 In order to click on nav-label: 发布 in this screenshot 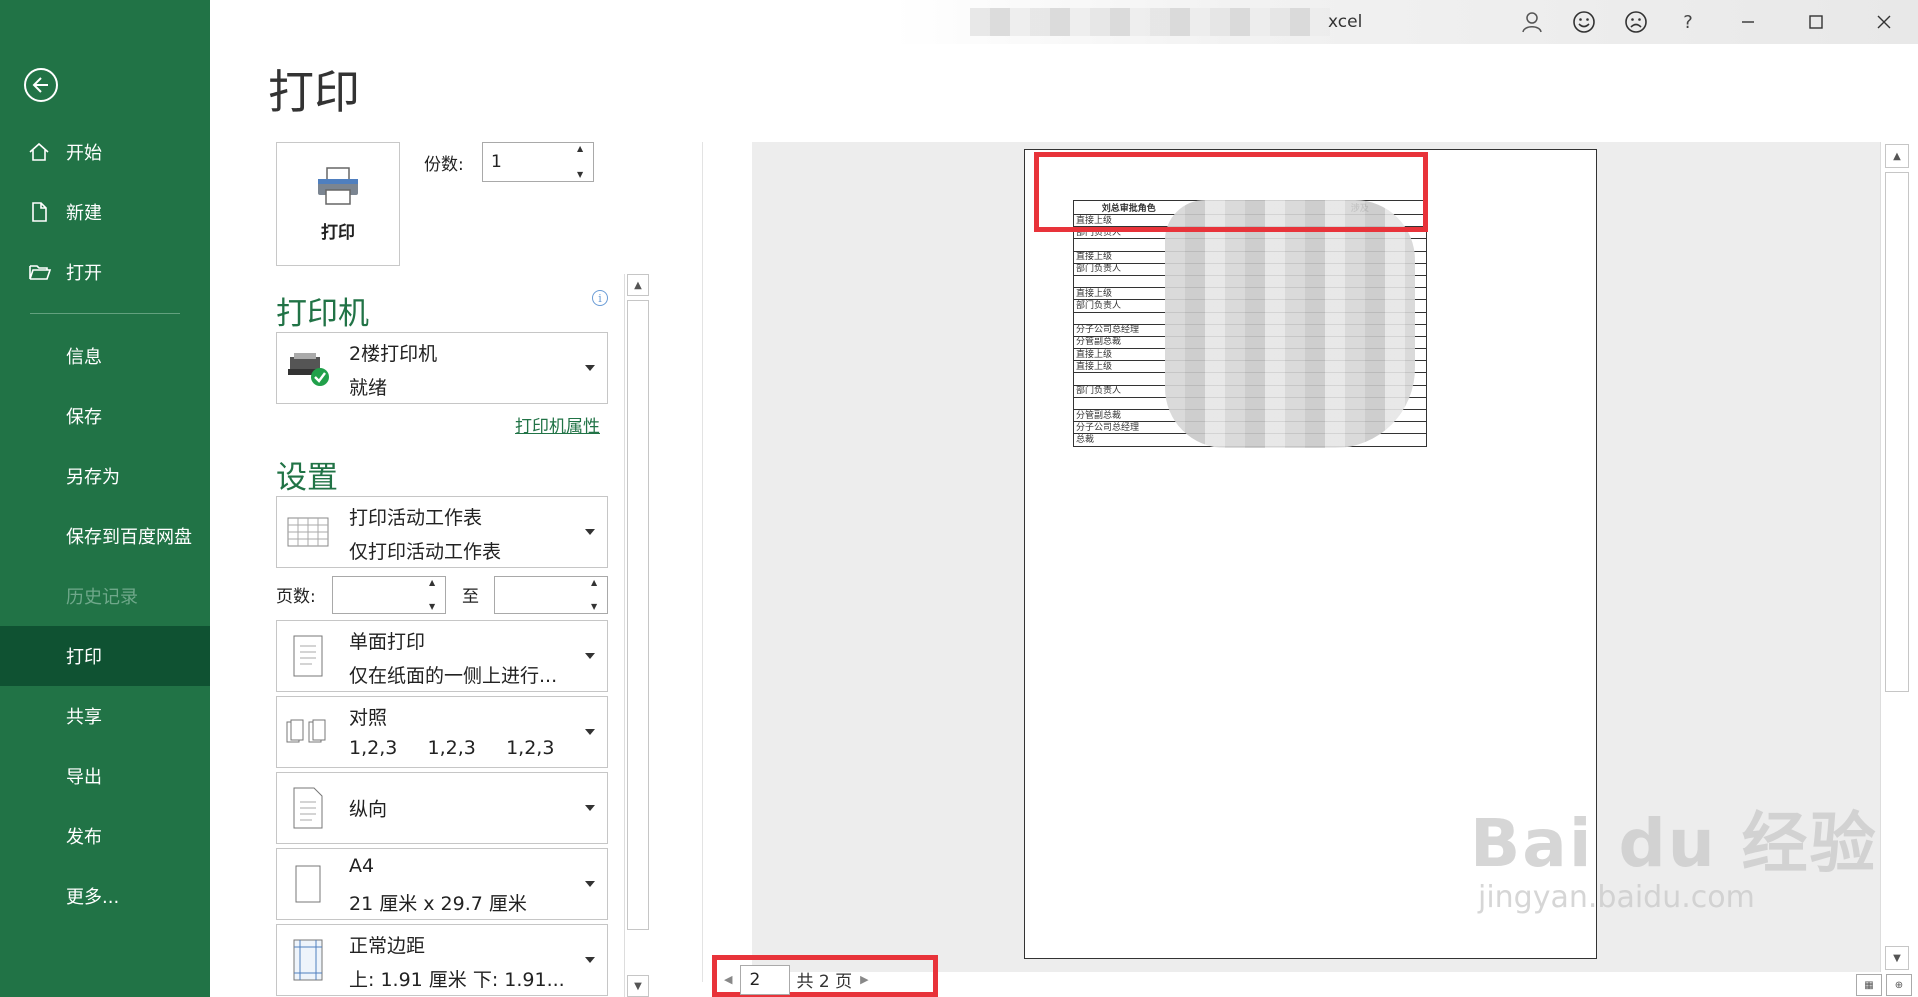, I will do `click(84, 837)`.